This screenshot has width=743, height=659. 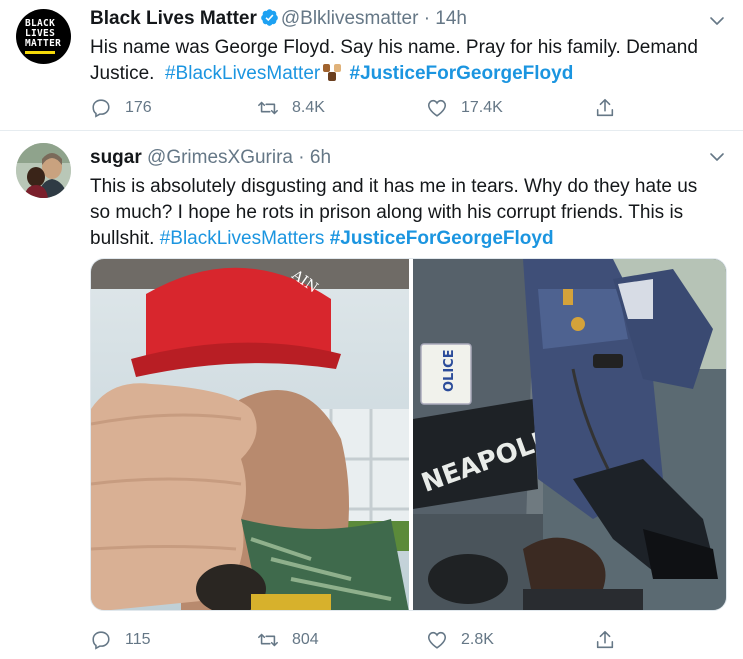 What do you see at coordinates (449, 370) in the screenshot?
I see `plate-lettering: OLICE` at bounding box center [449, 370].